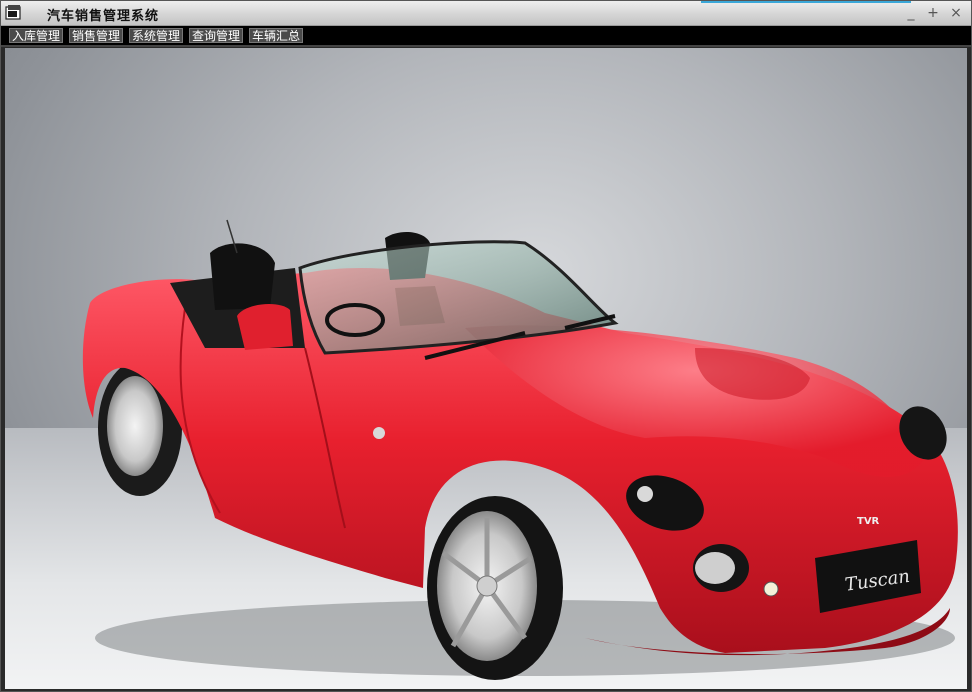 The image size is (972, 692). What do you see at coordinates (36, 35) in the screenshot?
I see `menu-item-inbound: 入库管理` at bounding box center [36, 35].